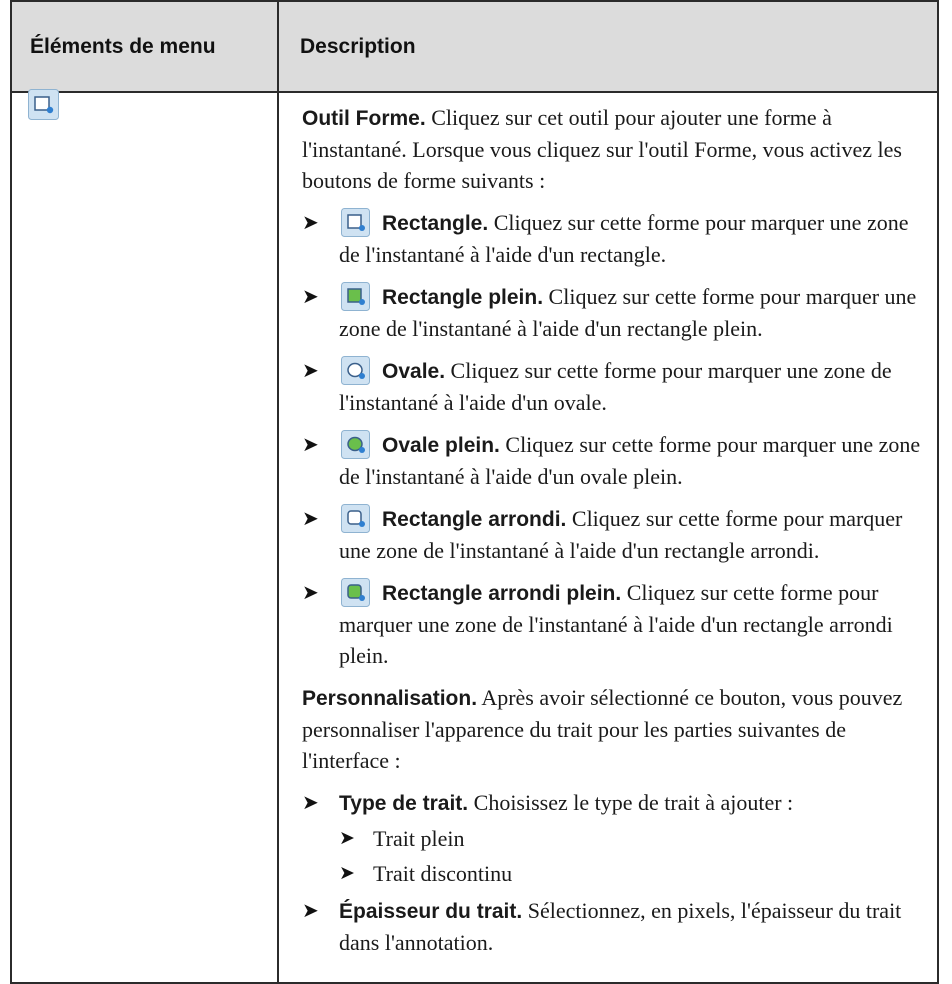  I want to click on shape-title: Rectangle plein., so click(463, 297).